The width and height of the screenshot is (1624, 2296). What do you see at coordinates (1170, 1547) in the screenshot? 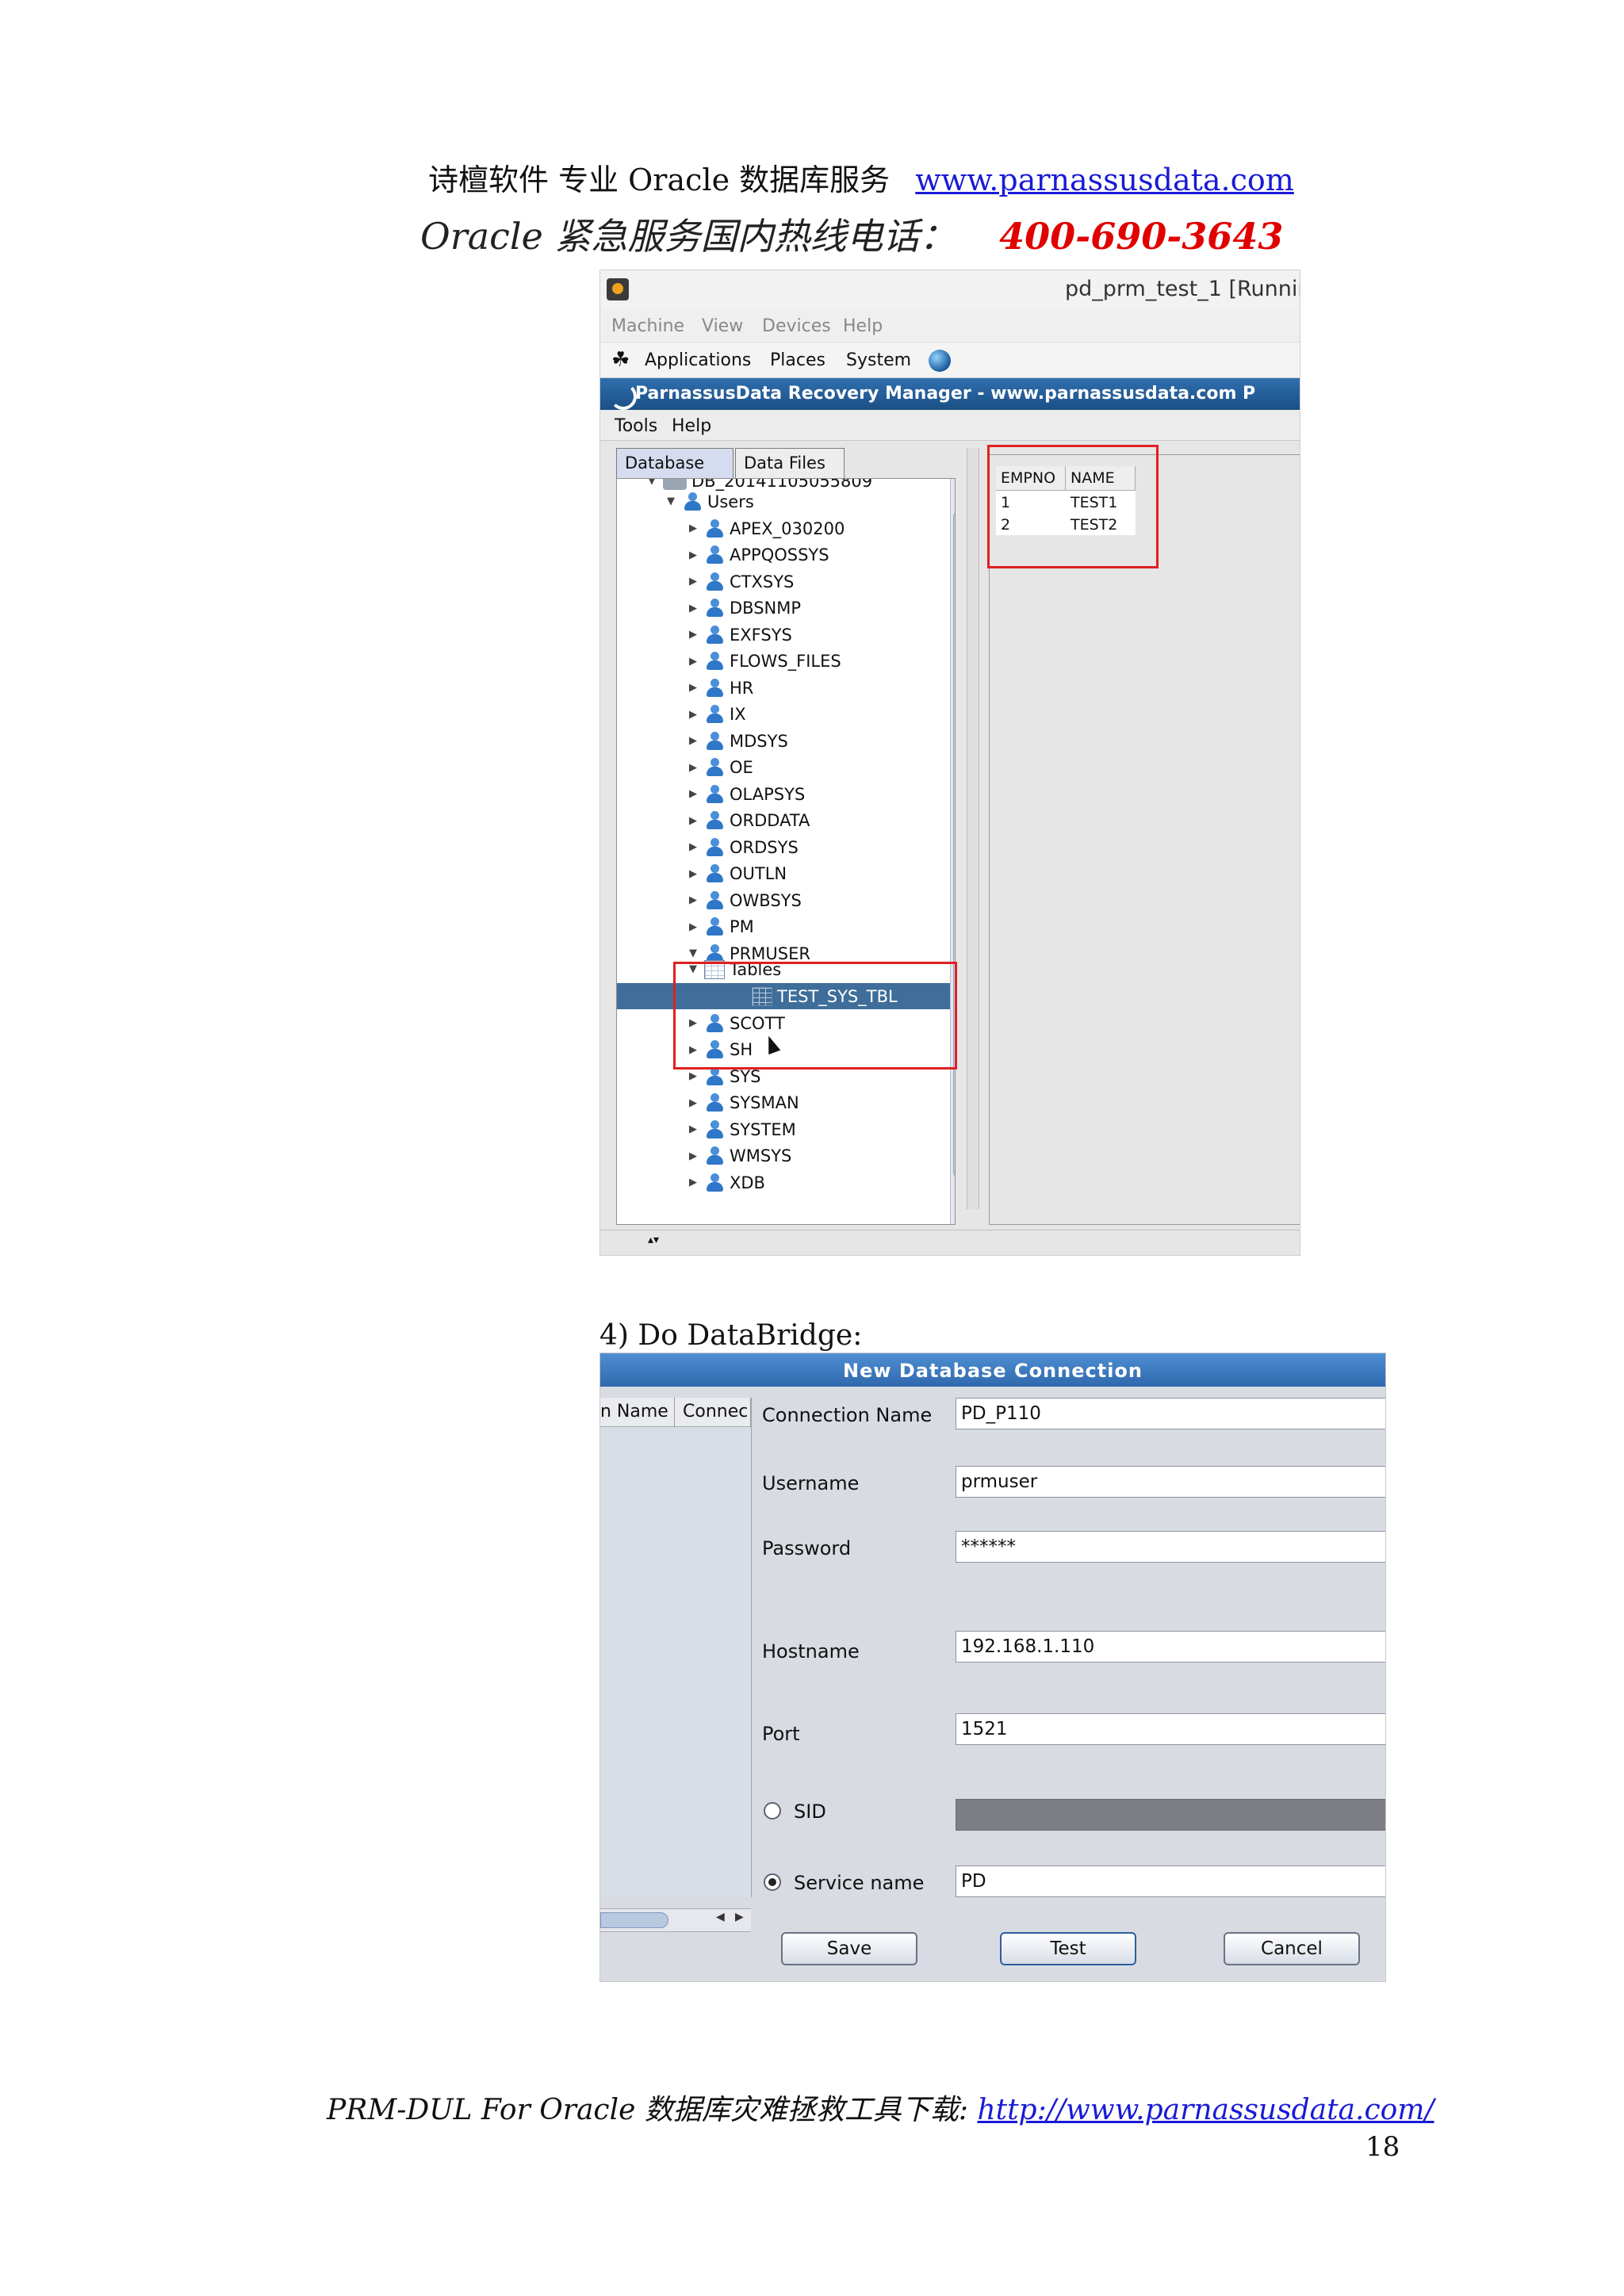
I see `password-field: ******` at bounding box center [1170, 1547].